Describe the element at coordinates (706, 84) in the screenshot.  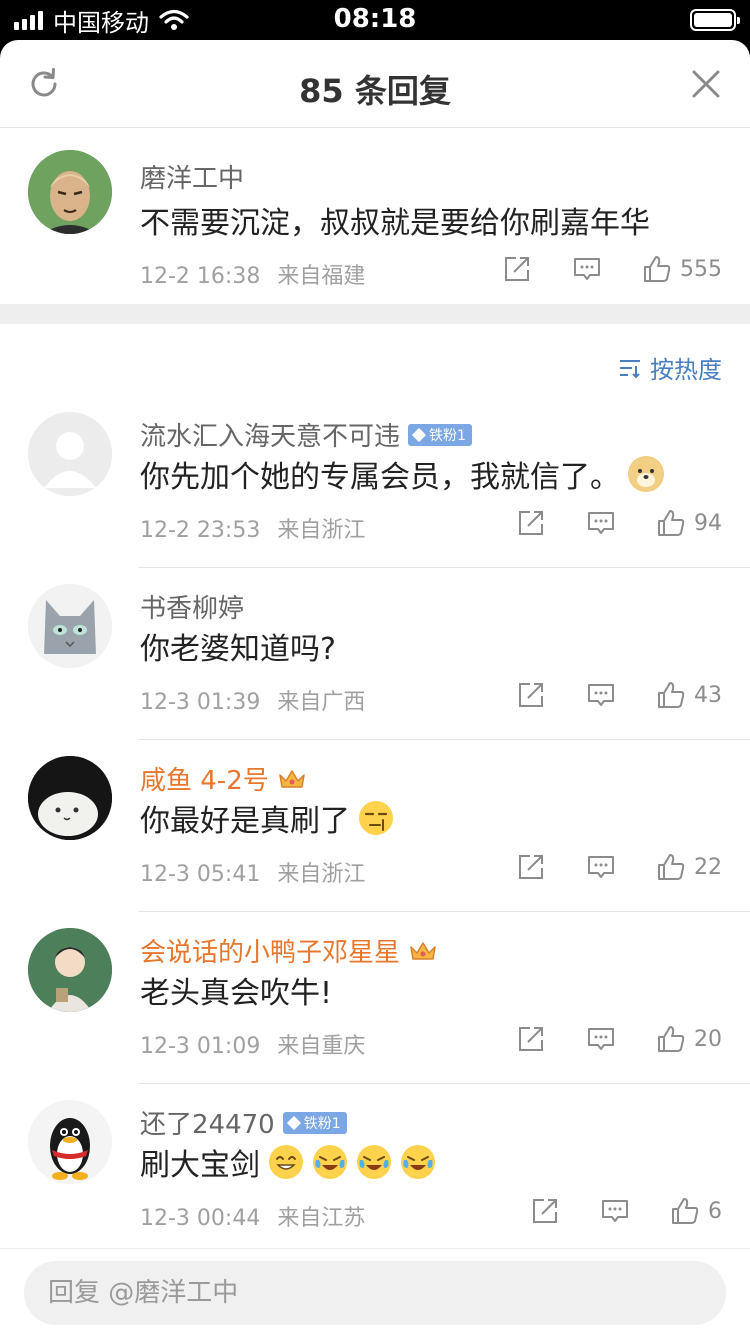
I see `close-icon` at that location.